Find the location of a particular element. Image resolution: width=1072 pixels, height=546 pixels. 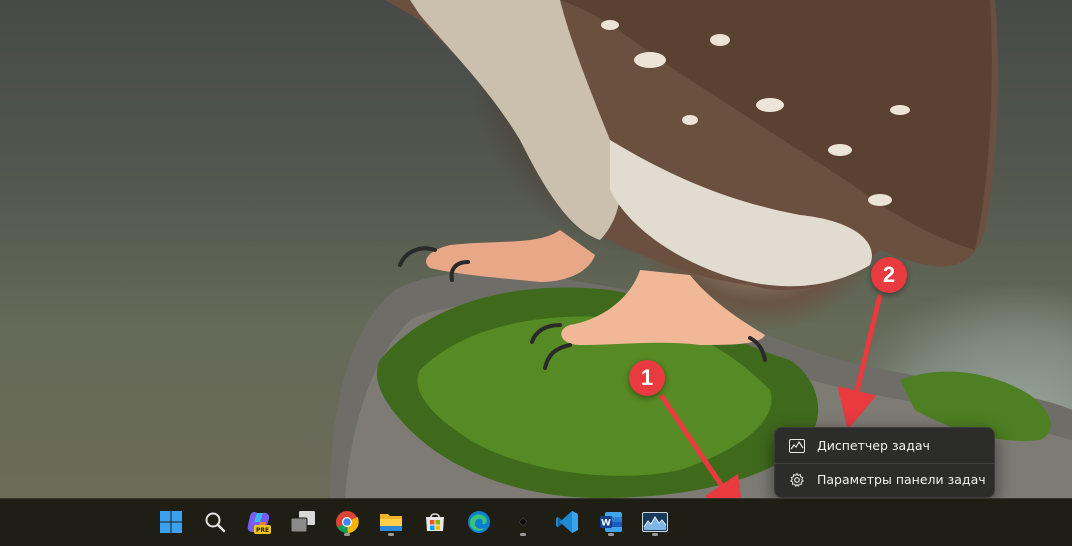

search-icon is located at coordinates (215, 522).